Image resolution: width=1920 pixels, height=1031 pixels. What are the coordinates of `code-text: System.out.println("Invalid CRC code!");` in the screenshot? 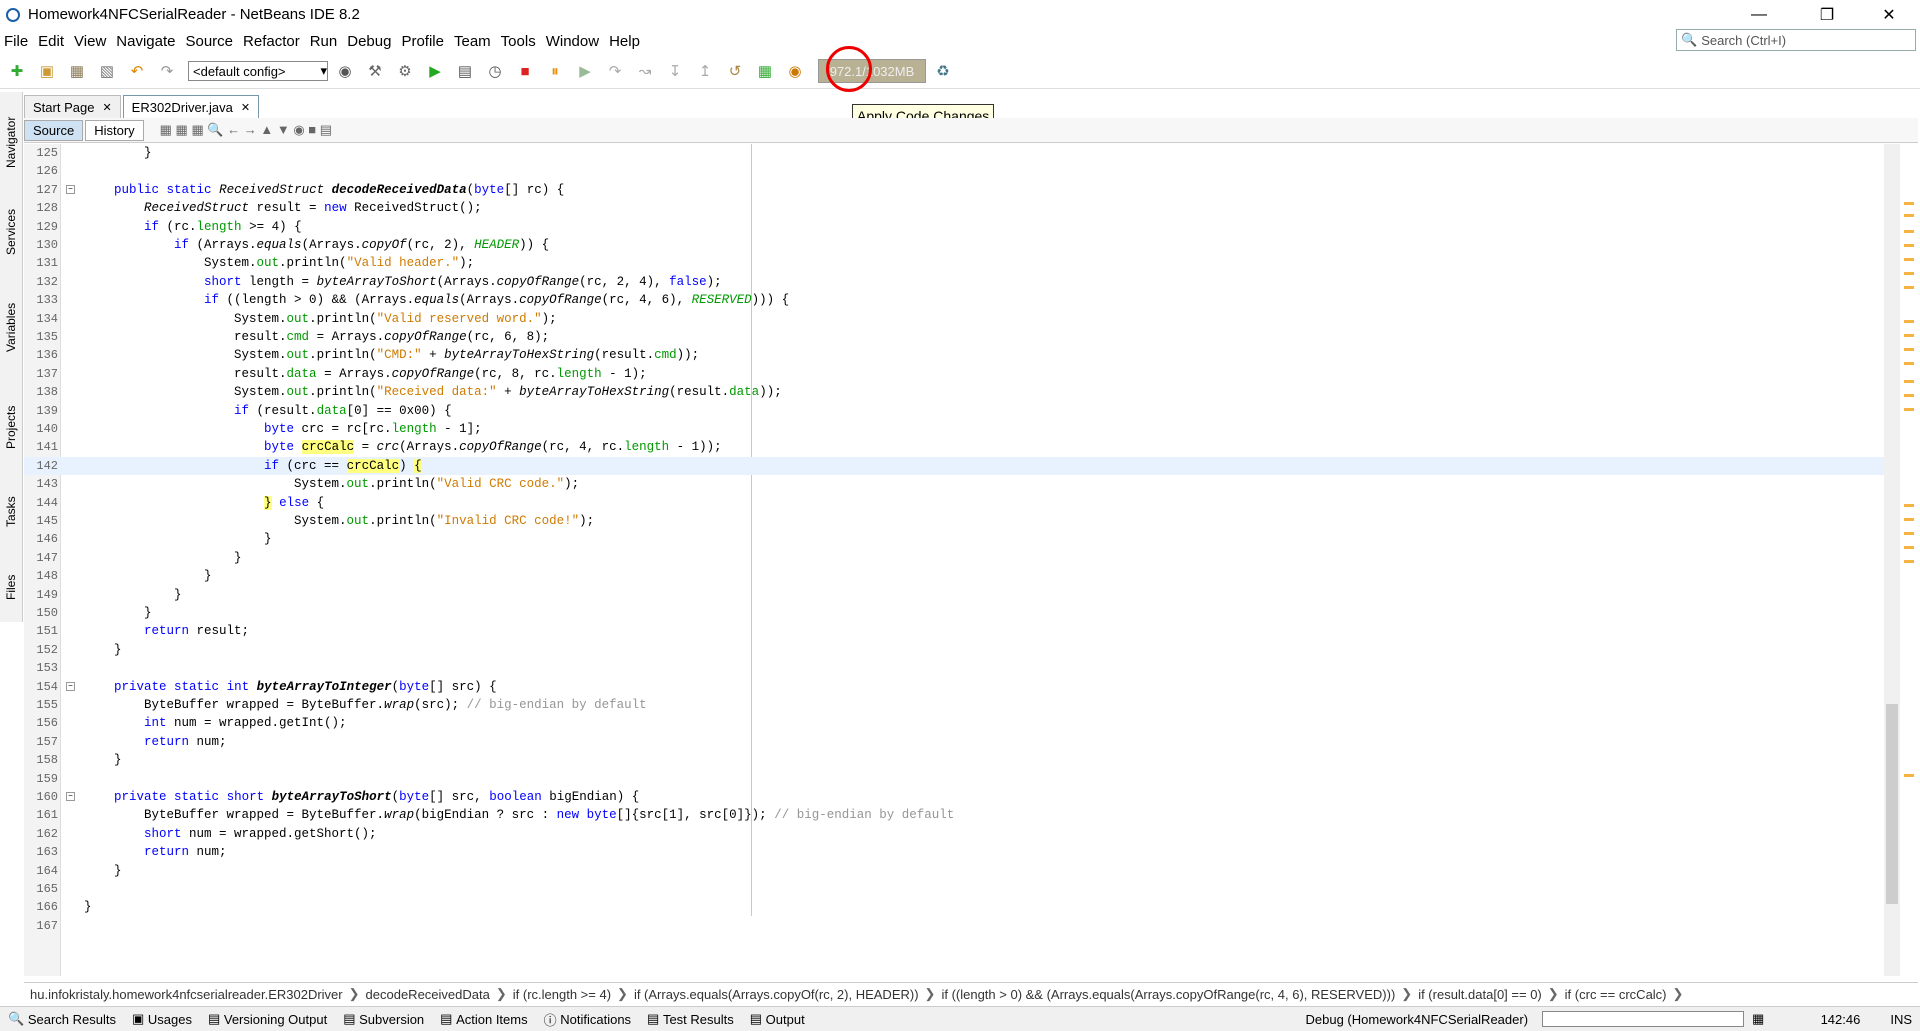 It's located at (339, 521).